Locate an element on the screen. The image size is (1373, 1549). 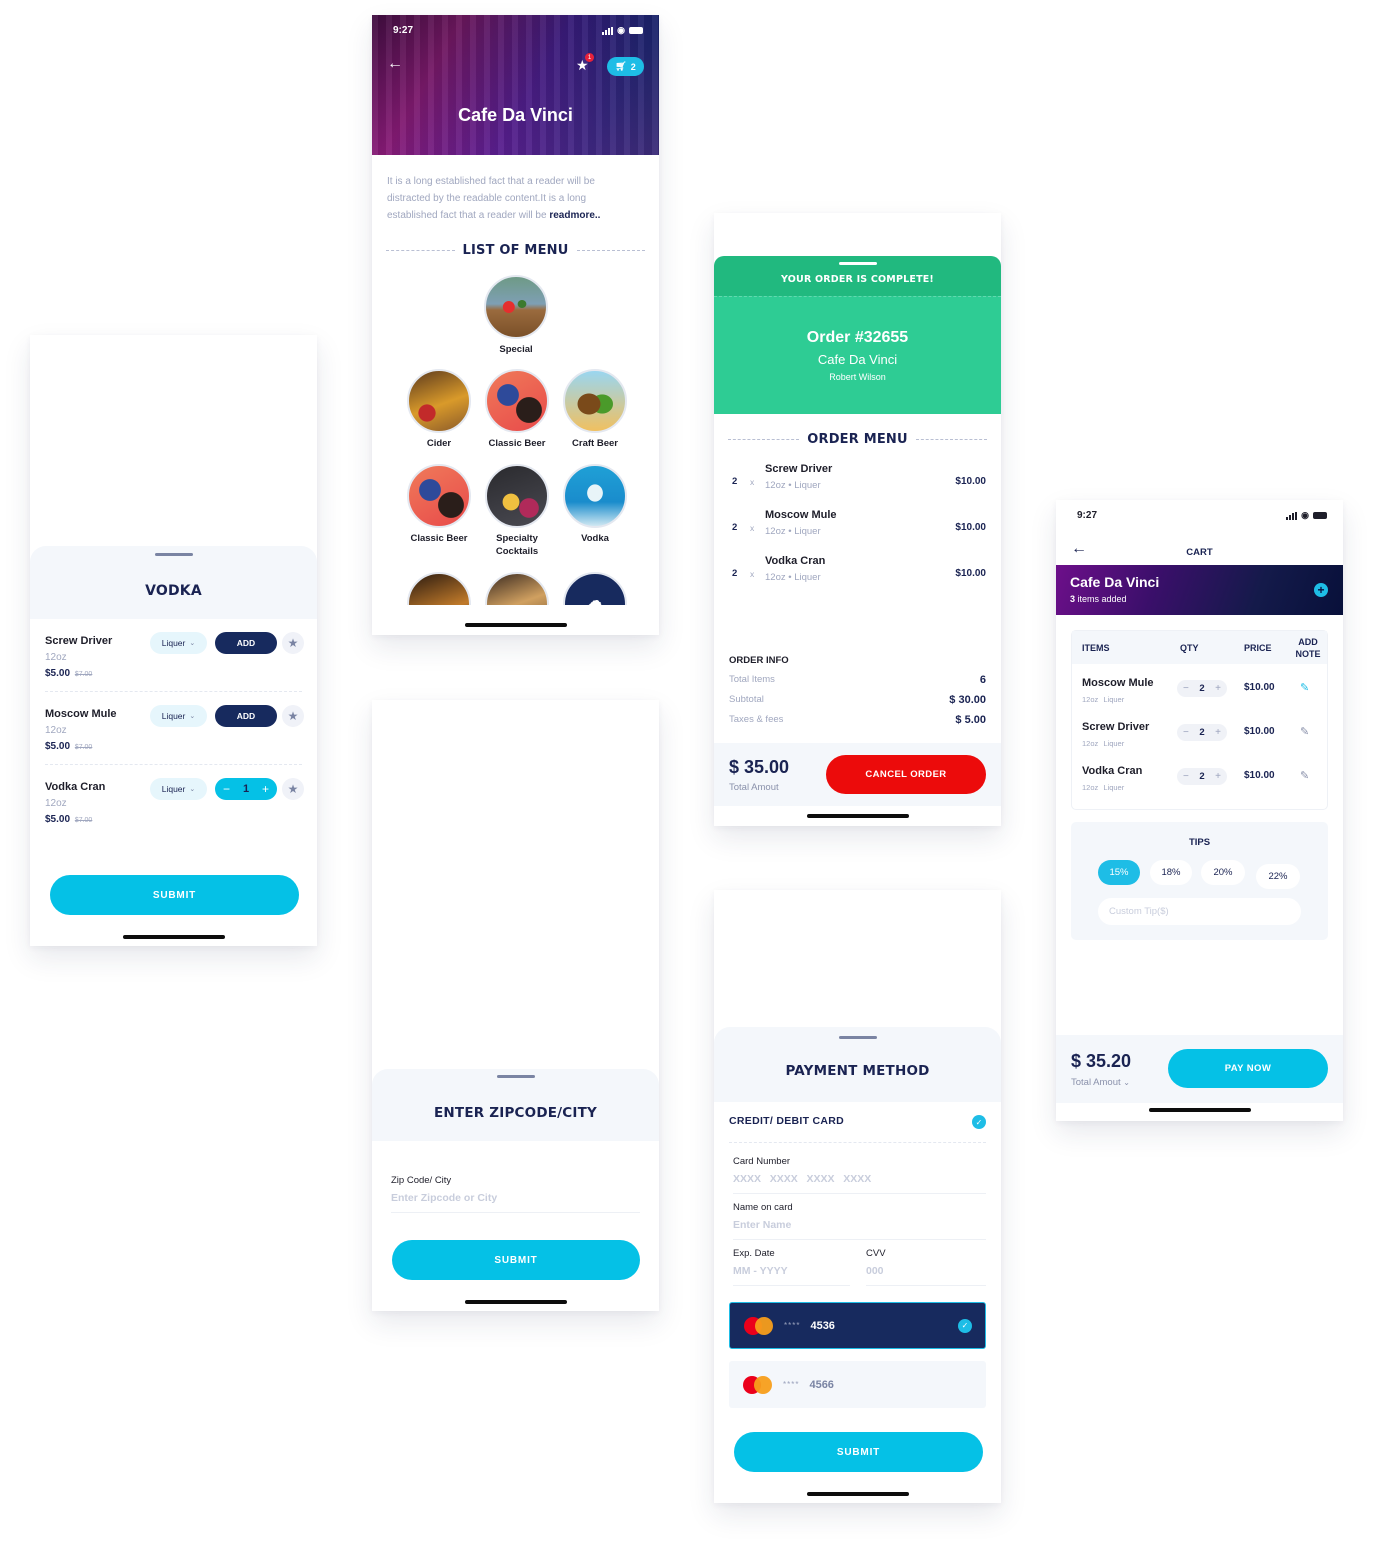
category-item: Cider is located at coordinates (439, 409).